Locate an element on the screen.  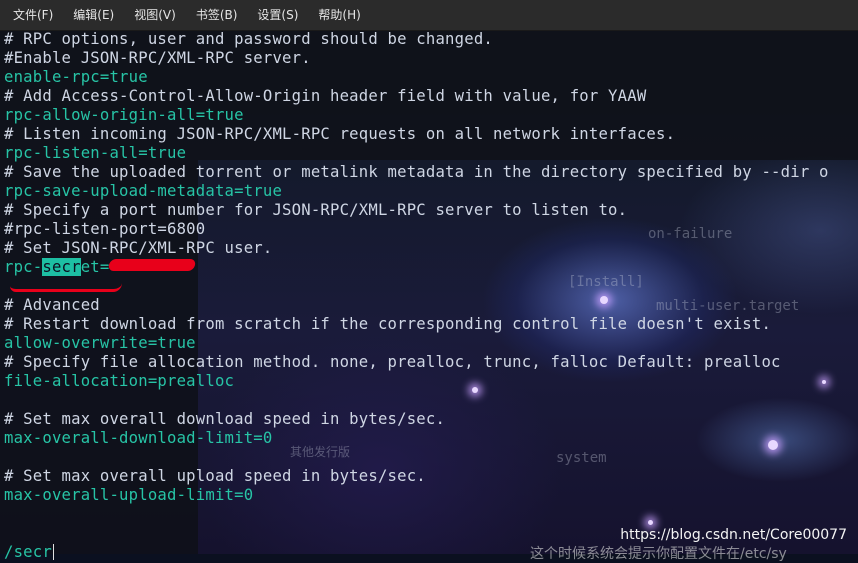
menu-bar: 文件(F) 编辑(E) 视图(V) 书签(B) 设置(S) 帮助(H) is located at coordinates (429, 15).